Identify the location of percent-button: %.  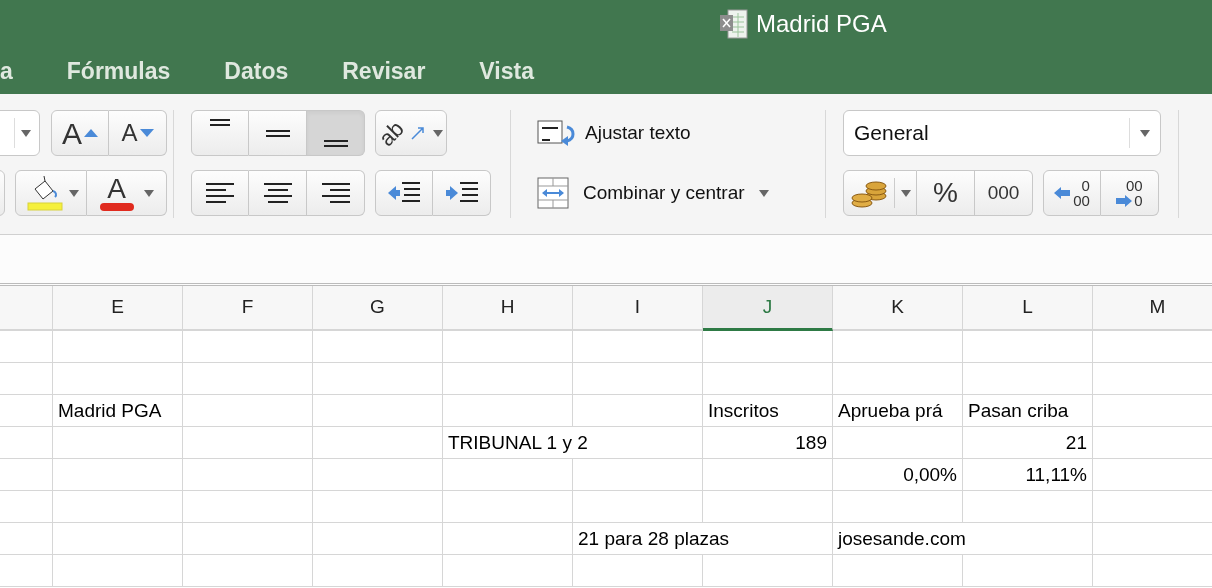
(946, 193).